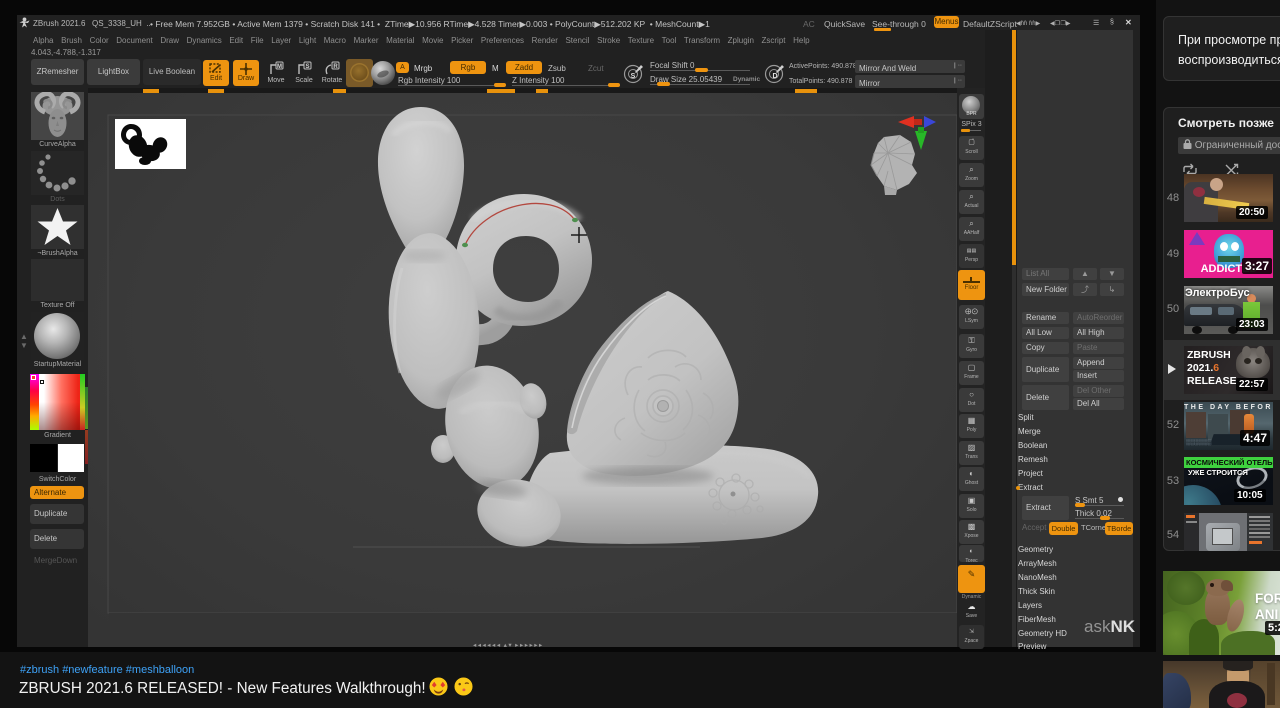 This screenshot has width=1280, height=708. I want to click on svg-text: M, so click(279, 67).